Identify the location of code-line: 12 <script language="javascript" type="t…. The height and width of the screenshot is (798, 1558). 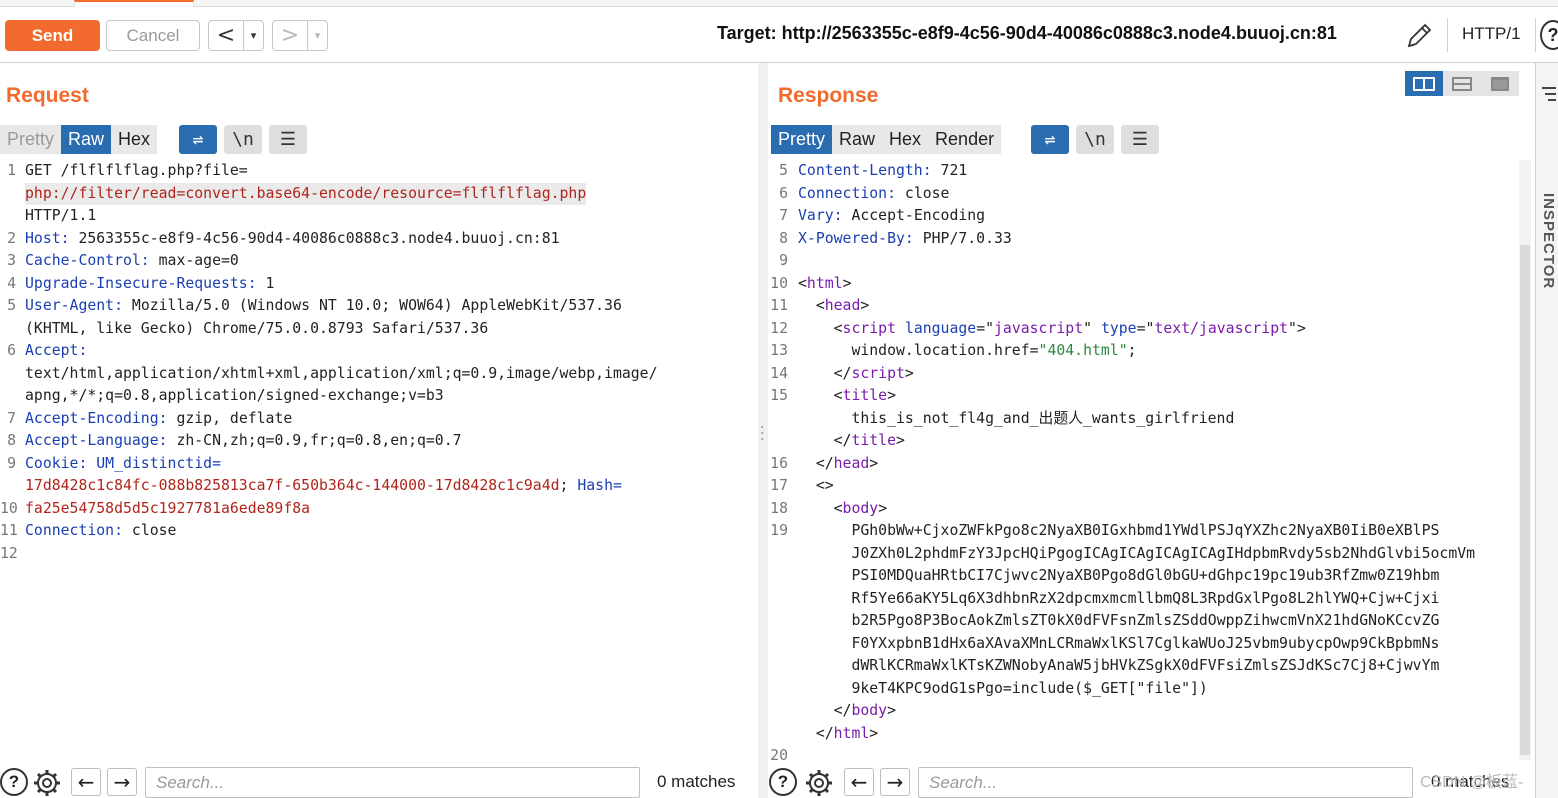
(1143, 329).